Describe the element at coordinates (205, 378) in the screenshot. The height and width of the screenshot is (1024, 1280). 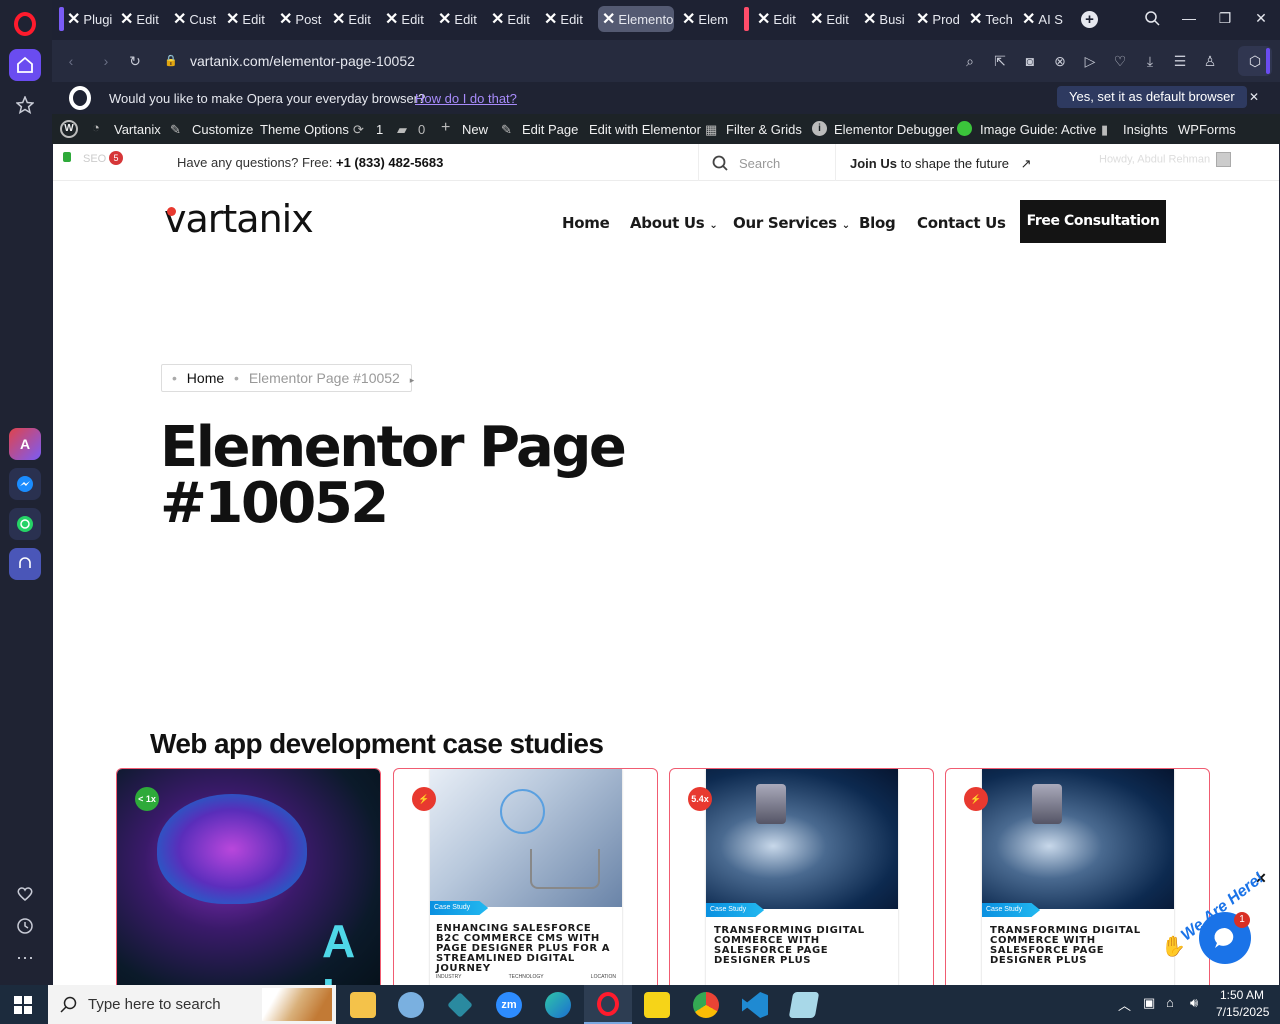
I see `breadcrumb-home: Home` at that location.